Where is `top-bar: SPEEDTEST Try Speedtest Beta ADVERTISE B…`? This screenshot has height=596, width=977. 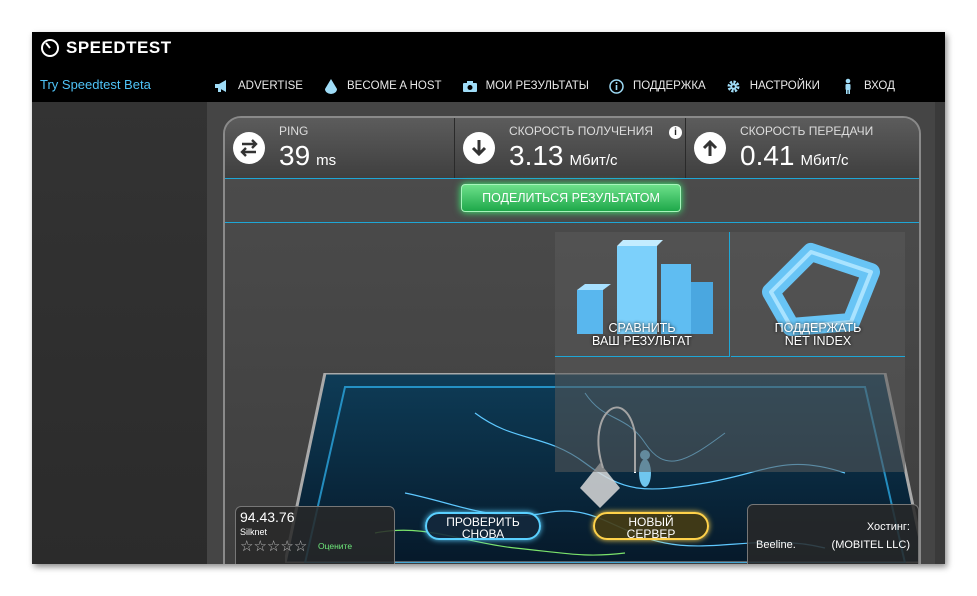
top-bar: SPEEDTEST Try Speedtest Beta ADVERTISE B… is located at coordinates (488, 67).